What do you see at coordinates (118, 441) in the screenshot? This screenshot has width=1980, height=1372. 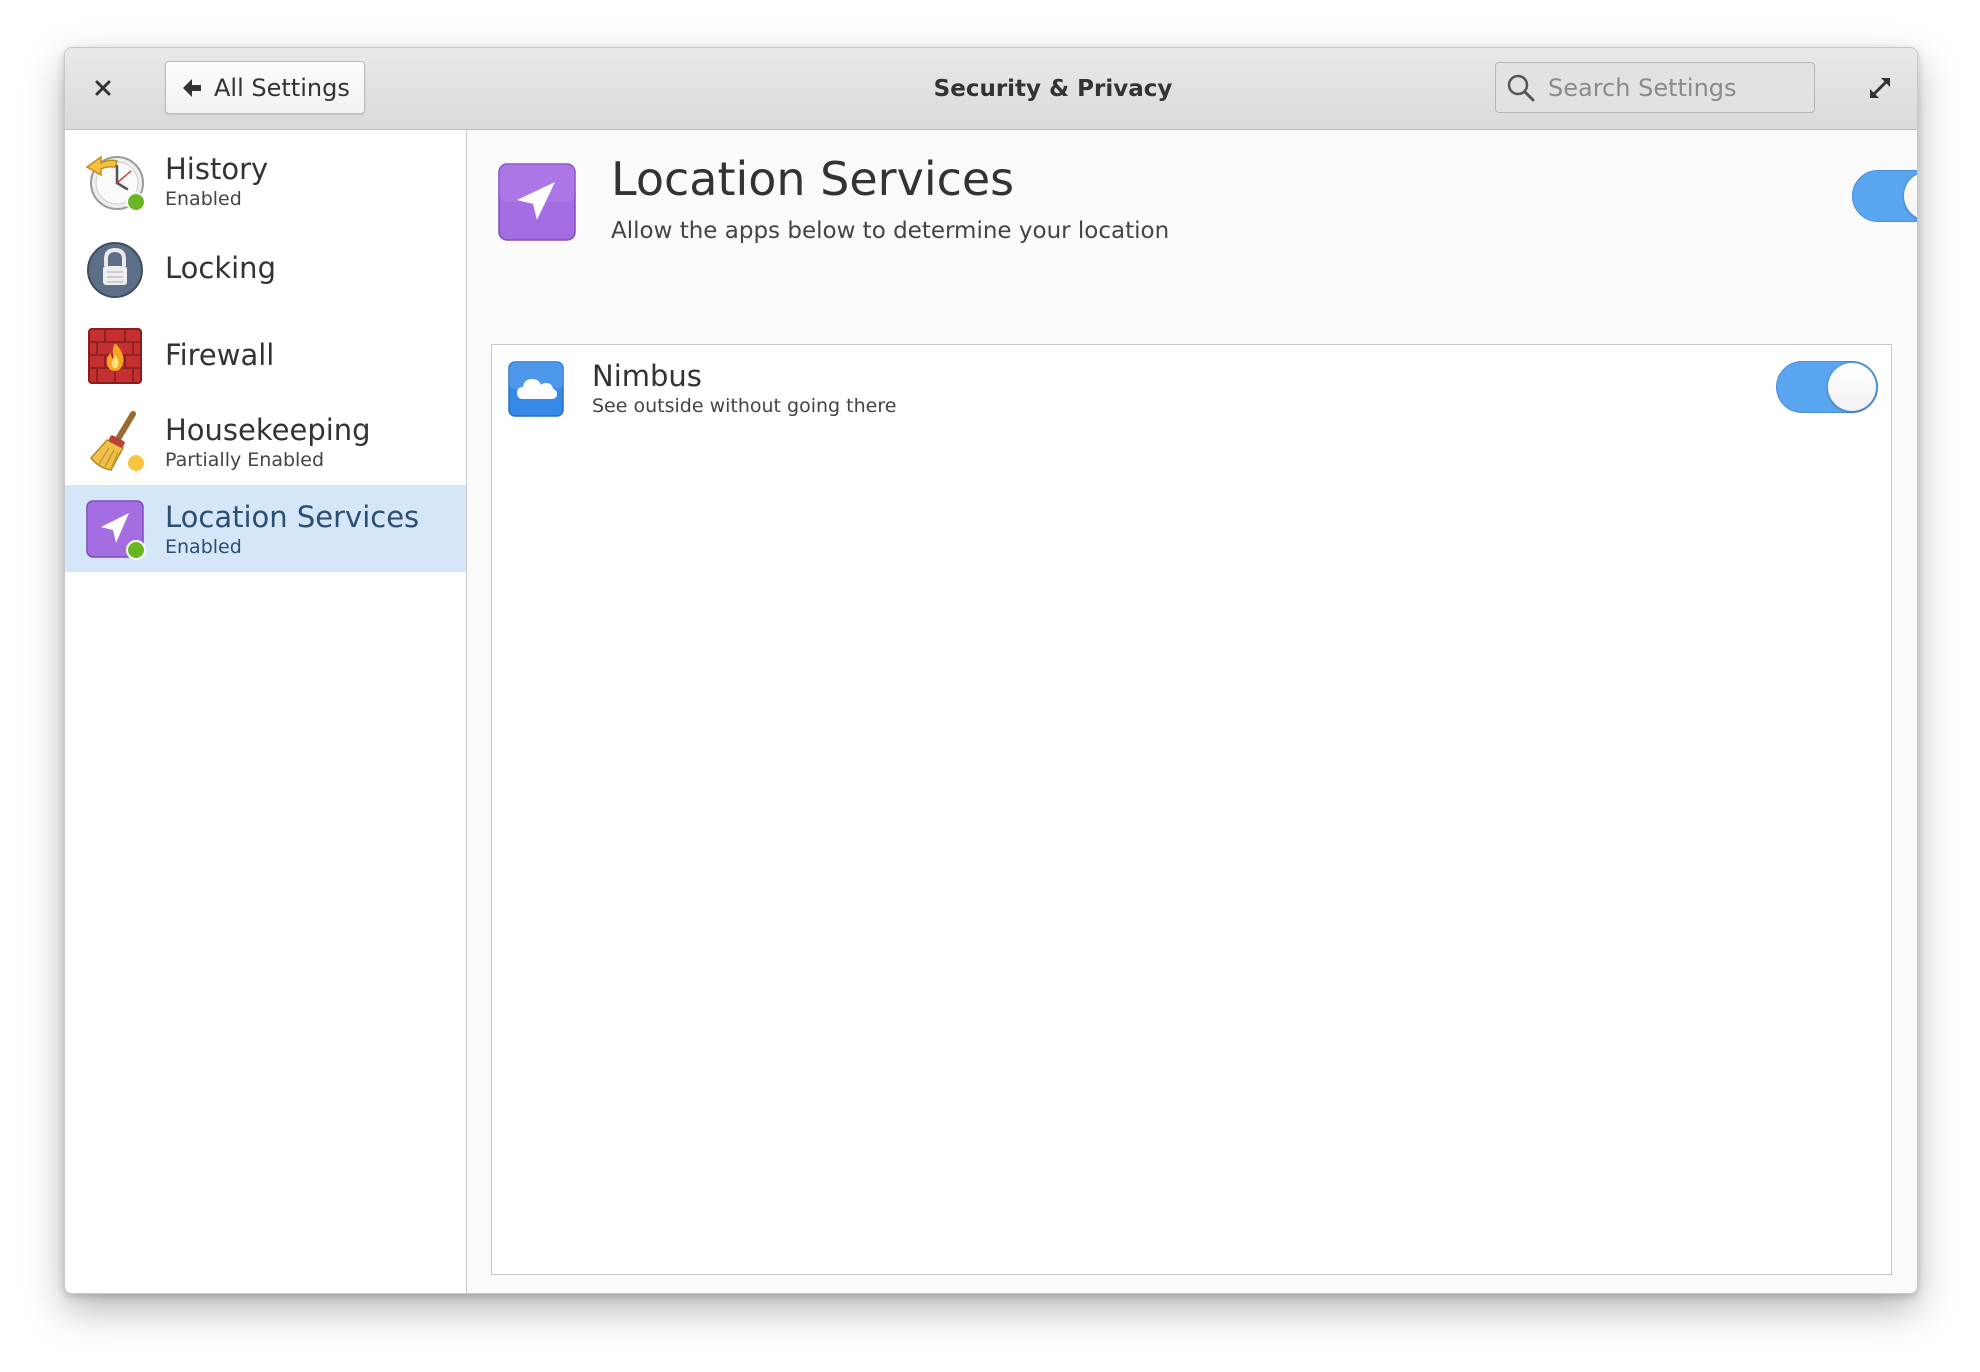 I see `broom-icon` at bounding box center [118, 441].